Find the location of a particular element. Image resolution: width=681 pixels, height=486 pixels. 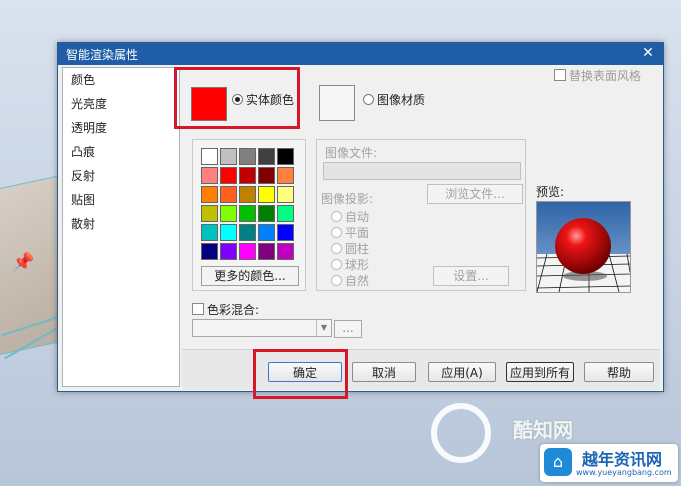

sidebar-item-texture: 贴图 is located at coordinates (121, 200).